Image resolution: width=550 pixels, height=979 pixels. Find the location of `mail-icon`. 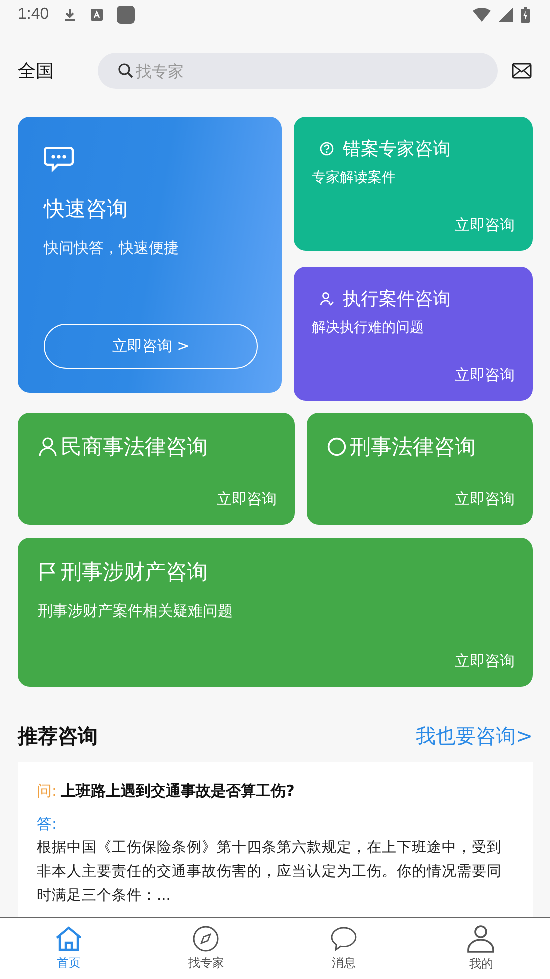

mail-icon is located at coordinates (522, 71).